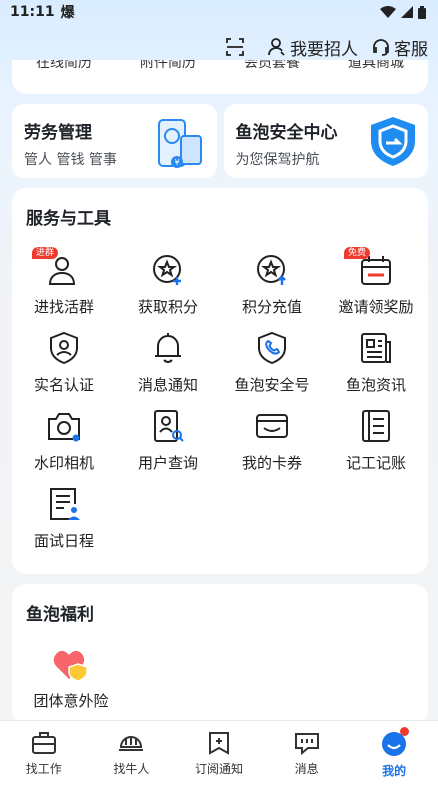 Image resolution: width=438 pixels, height=785 pixels. I want to click on shortcut-attachment-resume: 附件简历, so click(168, 66).